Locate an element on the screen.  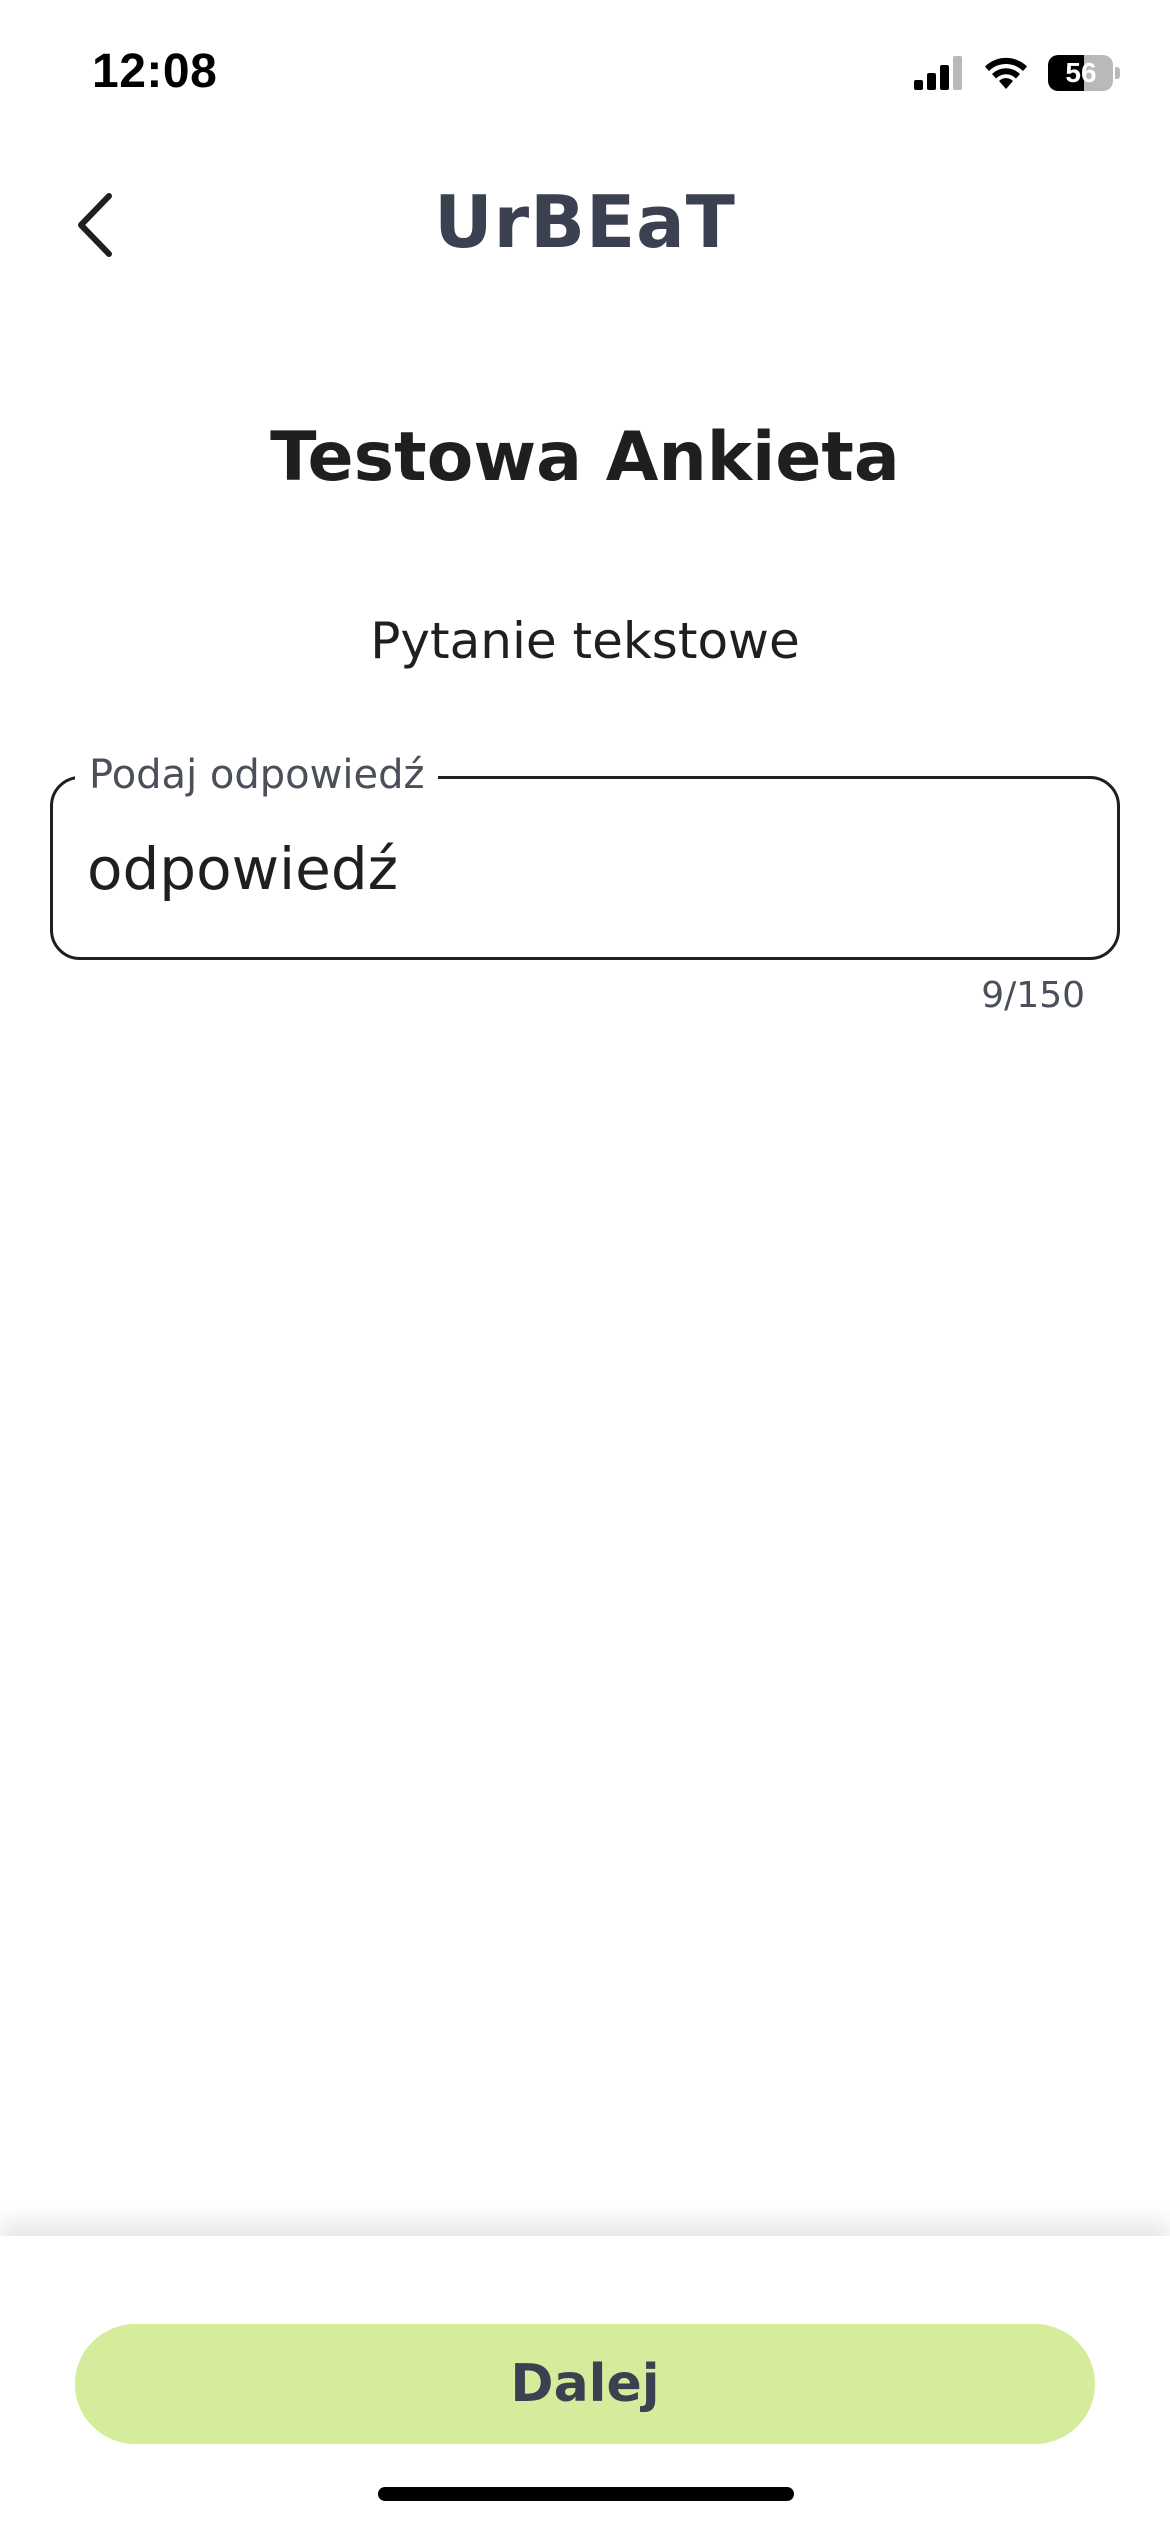
survey-title: Testowa Ankieta is located at coordinates (585, 457).